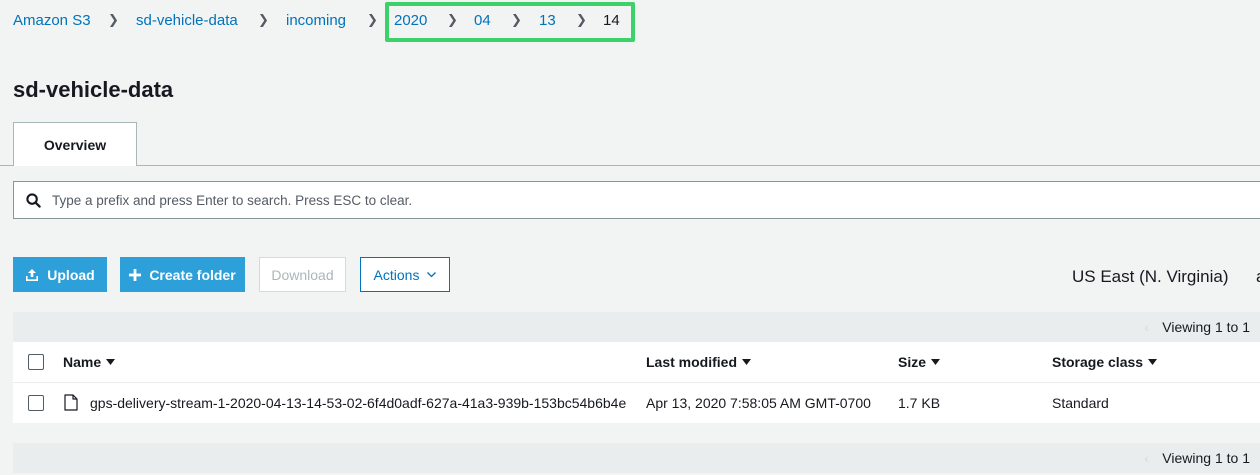 The width and height of the screenshot is (1260, 475). I want to click on file-icon, so click(71, 405).